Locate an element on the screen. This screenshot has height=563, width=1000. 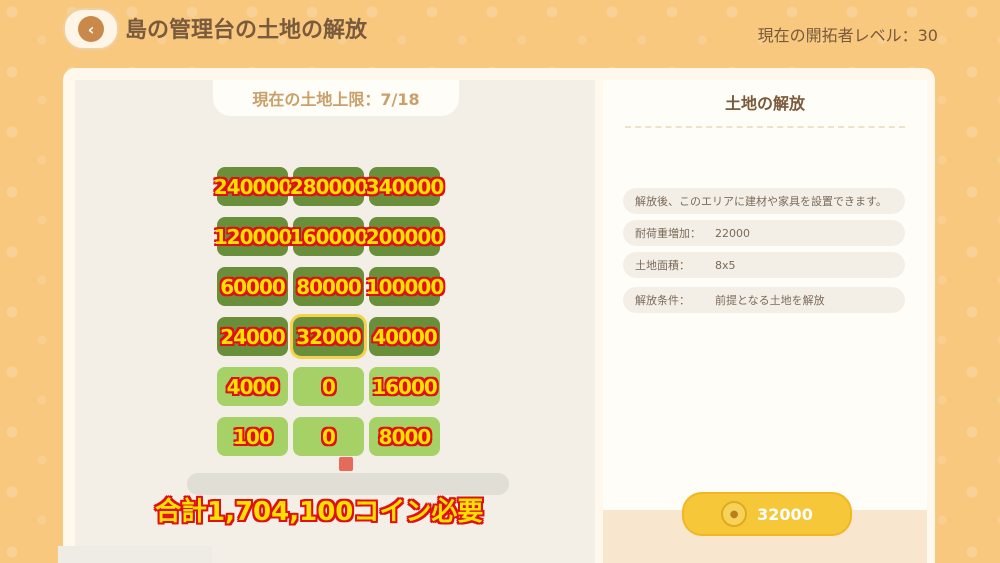
description-row: 解放後、このエリアに建材や家具を設置できます。 is located at coordinates (764, 201).